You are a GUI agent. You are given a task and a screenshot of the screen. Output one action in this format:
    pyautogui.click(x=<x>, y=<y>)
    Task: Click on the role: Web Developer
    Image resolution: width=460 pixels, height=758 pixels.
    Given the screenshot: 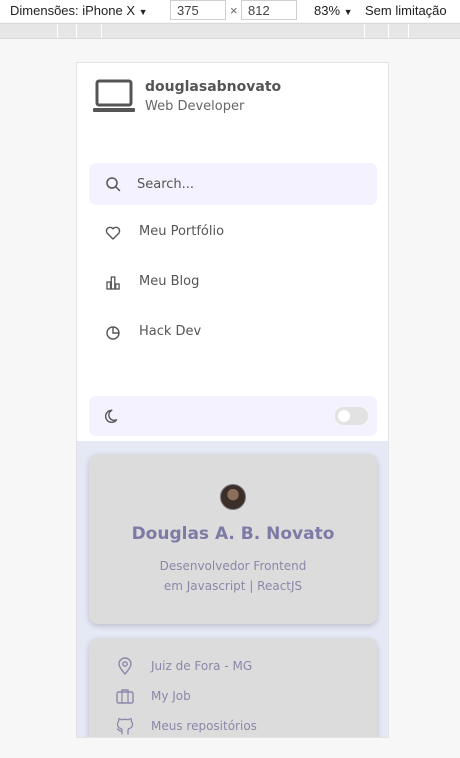 What is the action you would take?
    pyautogui.click(x=195, y=106)
    